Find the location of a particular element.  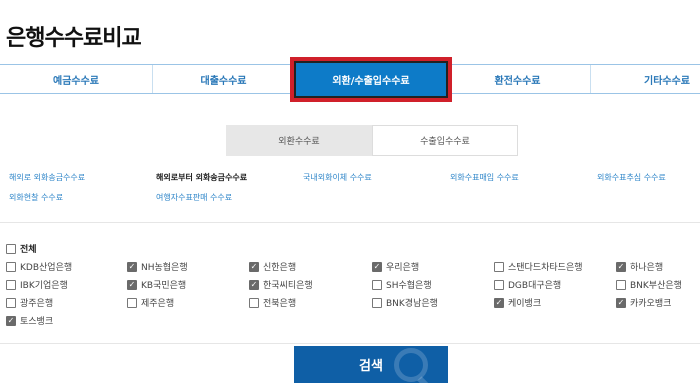

checkbox-label: 한국씨티은행 is located at coordinates (288, 286).